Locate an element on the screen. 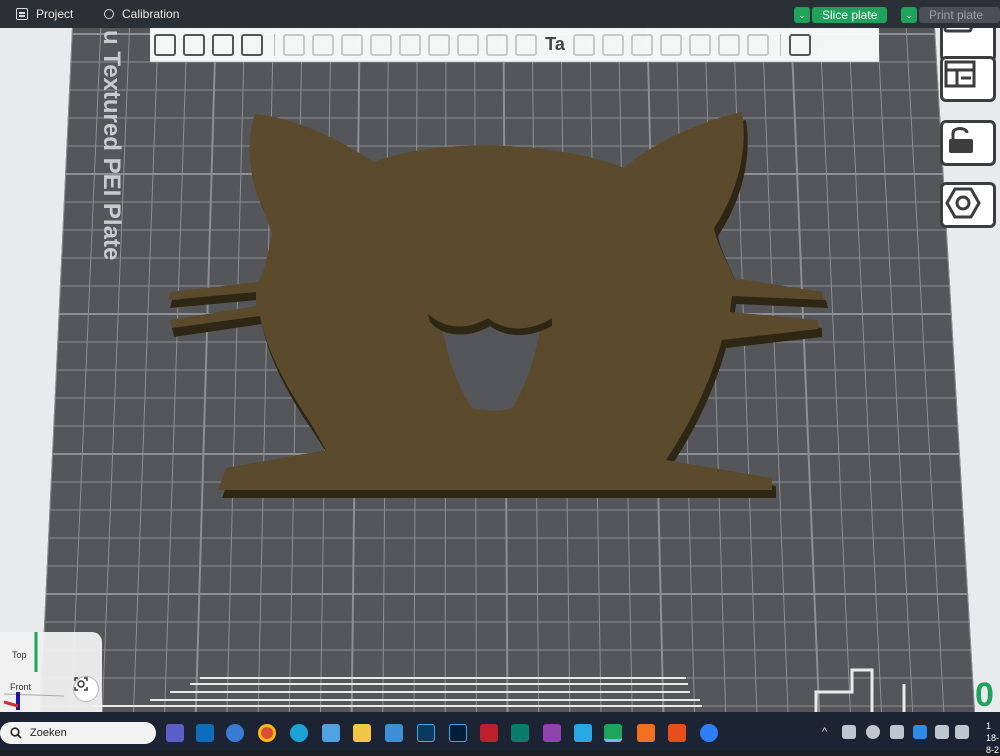 This screenshot has width=1000, height=756. slice-dropdown-button: ⌄ is located at coordinates (802, 15).